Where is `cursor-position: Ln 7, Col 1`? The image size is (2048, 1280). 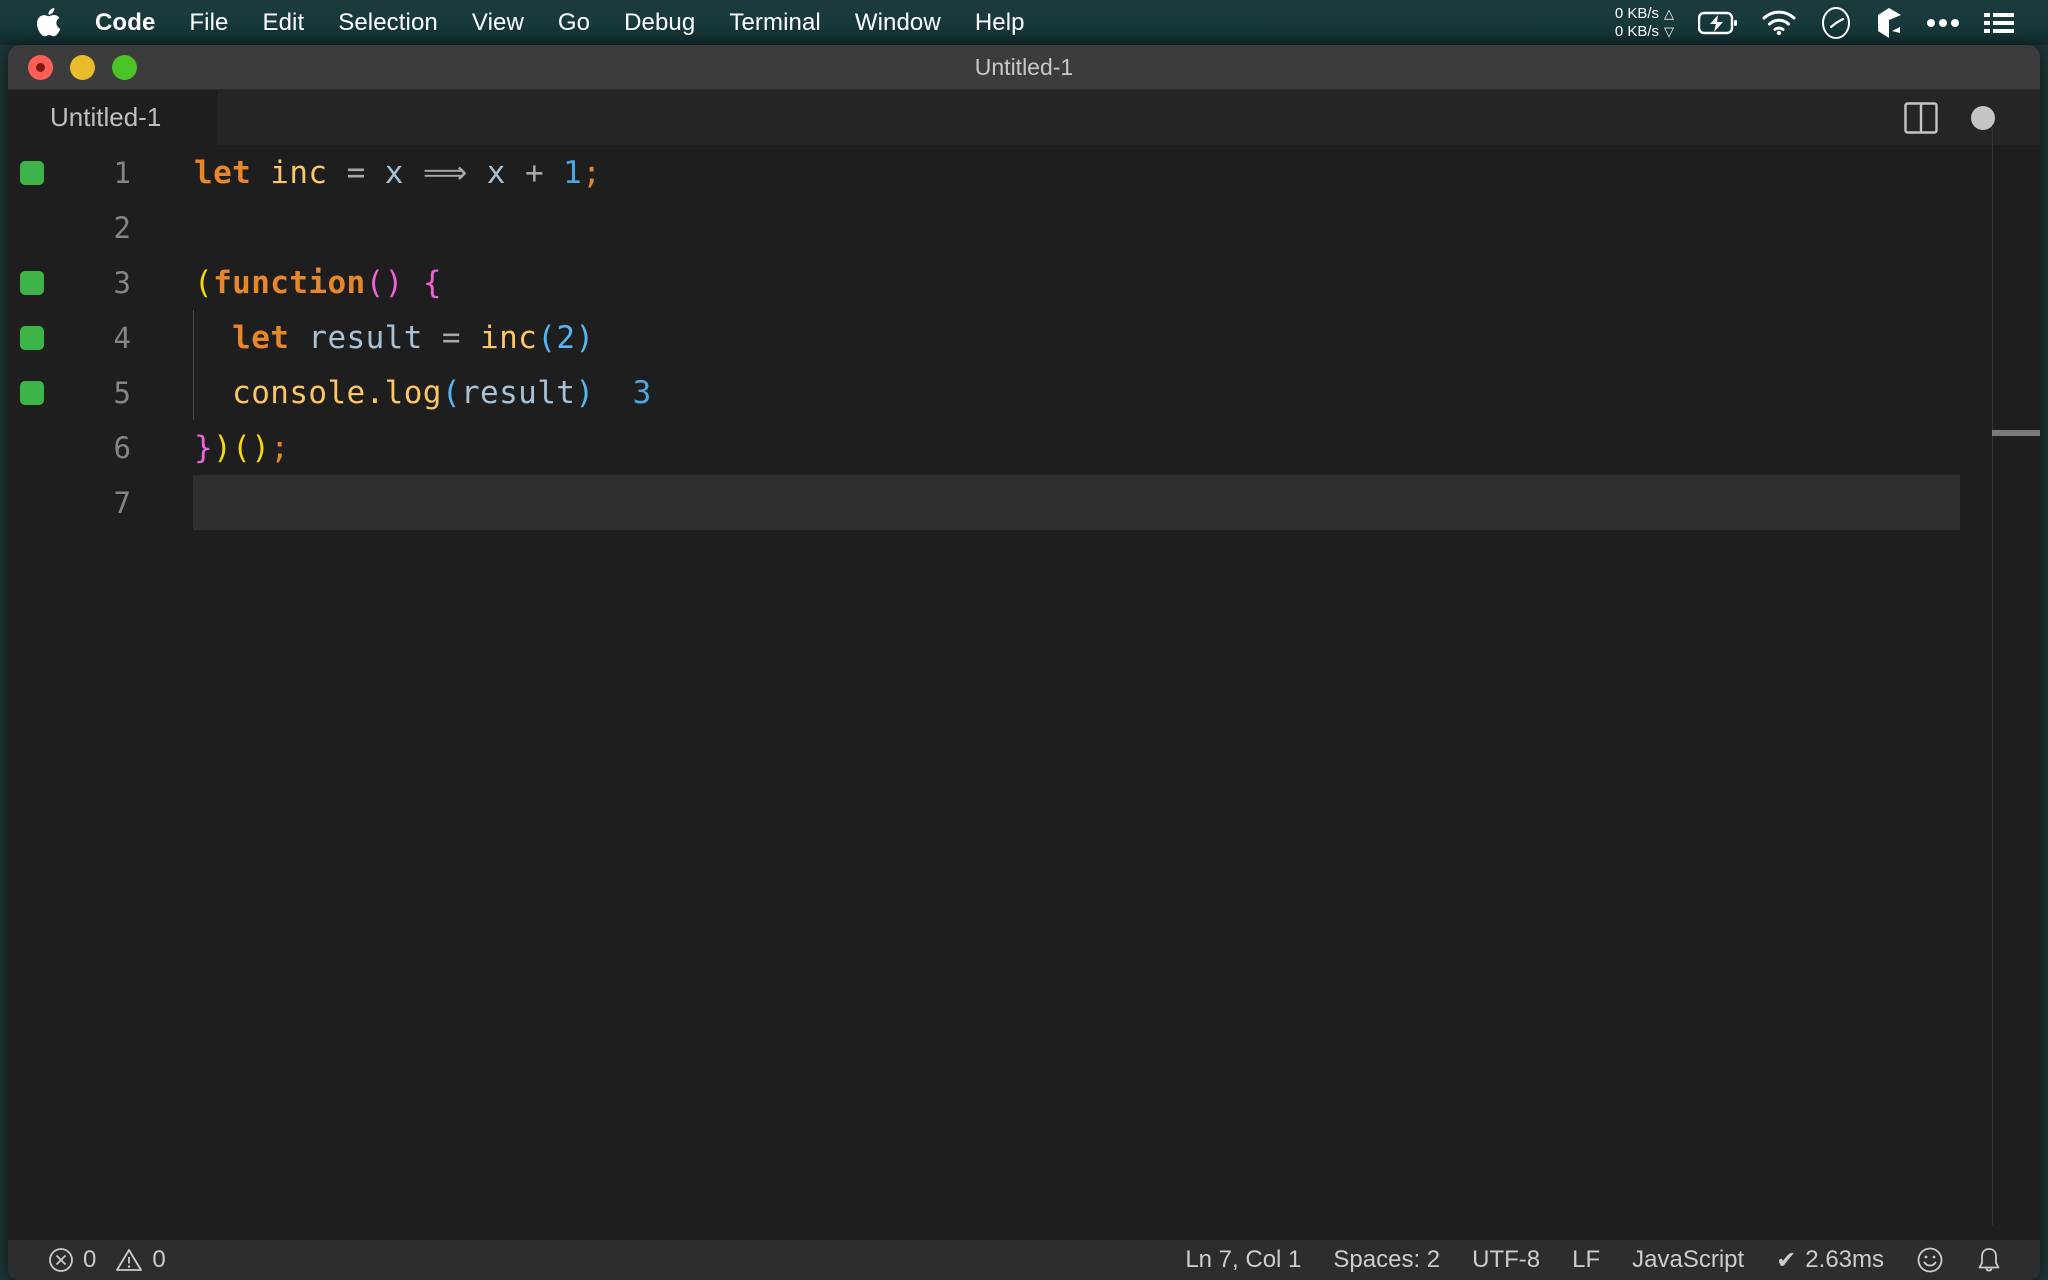
cursor-position: Ln 7, Col 1 is located at coordinates (1243, 1260).